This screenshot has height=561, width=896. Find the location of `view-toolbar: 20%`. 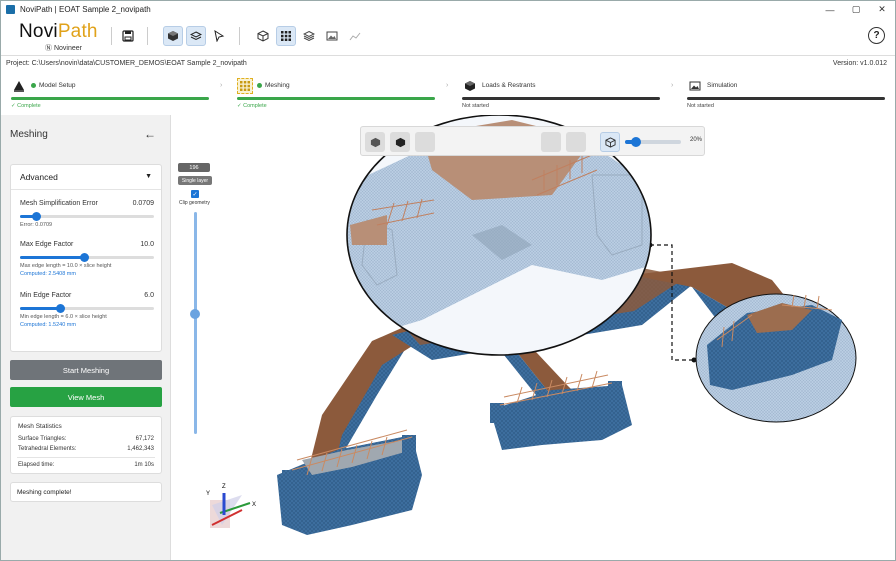

view-toolbar: 20% is located at coordinates (532, 141).